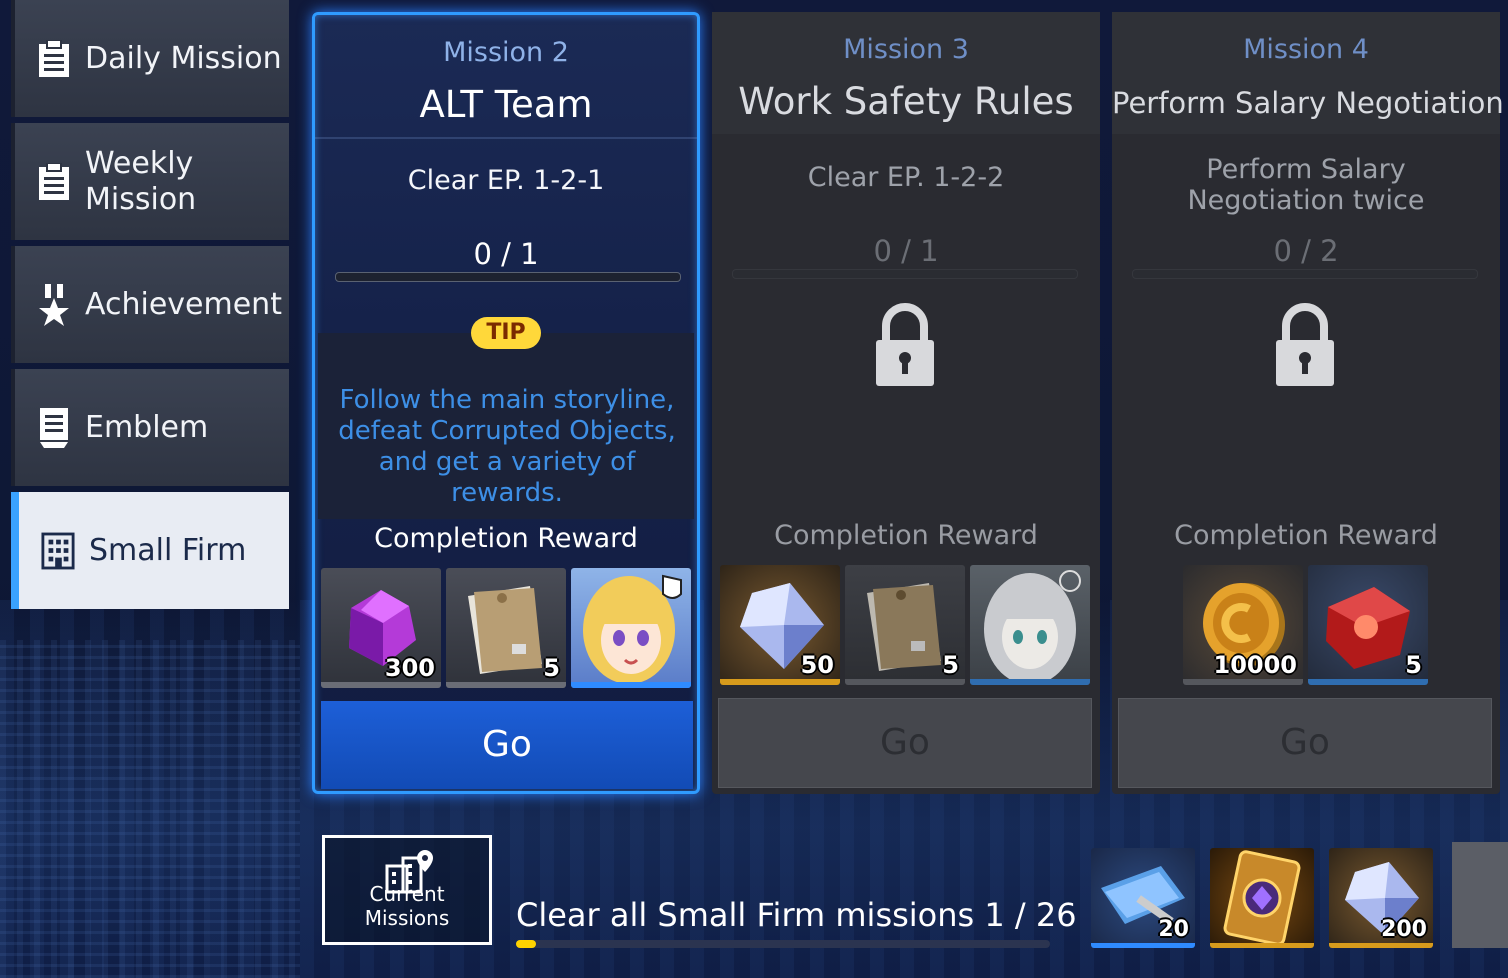 The height and width of the screenshot is (978, 1508). I want to click on final-reward-item: 200, so click(1381, 898).